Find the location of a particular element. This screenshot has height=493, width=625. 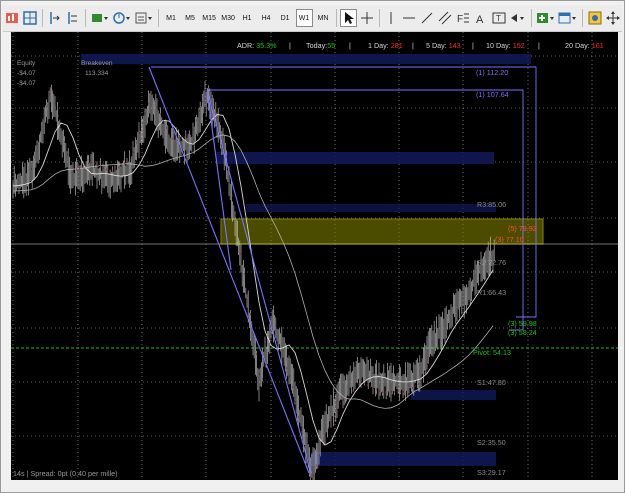

fib-label-79: (5) 79.92 is located at coordinates (522, 228).